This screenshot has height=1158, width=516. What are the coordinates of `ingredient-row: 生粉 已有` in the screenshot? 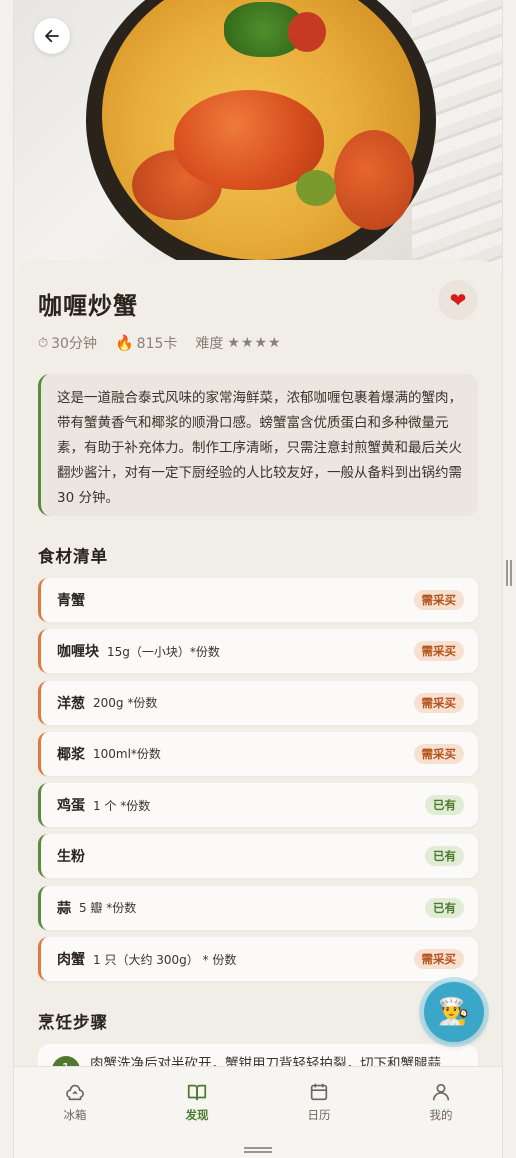 It's located at (258, 856).